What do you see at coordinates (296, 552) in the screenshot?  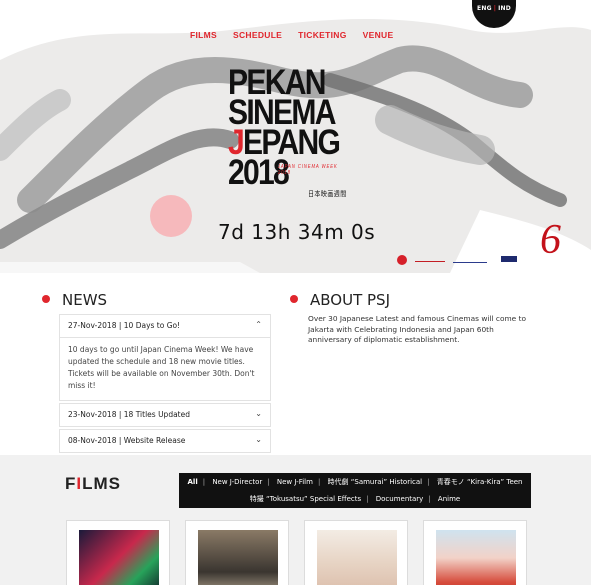 I see `film-poster-list` at bounding box center [296, 552].